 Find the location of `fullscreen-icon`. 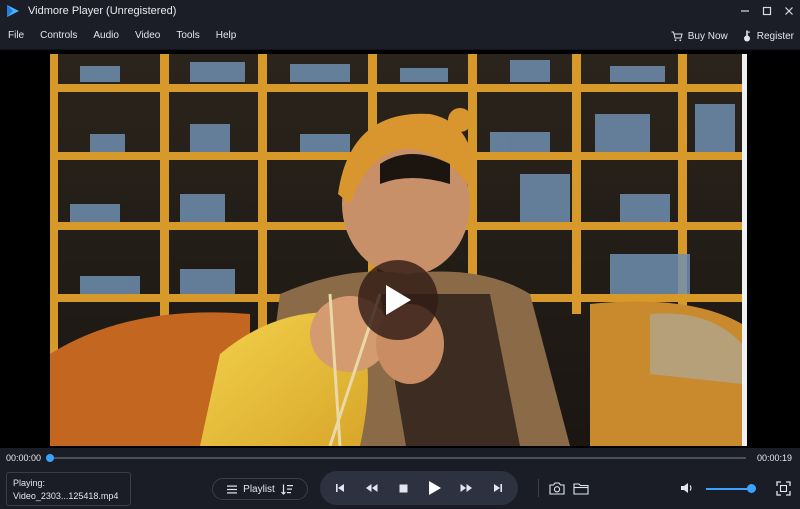

fullscreen-icon is located at coordinates (783, 488).